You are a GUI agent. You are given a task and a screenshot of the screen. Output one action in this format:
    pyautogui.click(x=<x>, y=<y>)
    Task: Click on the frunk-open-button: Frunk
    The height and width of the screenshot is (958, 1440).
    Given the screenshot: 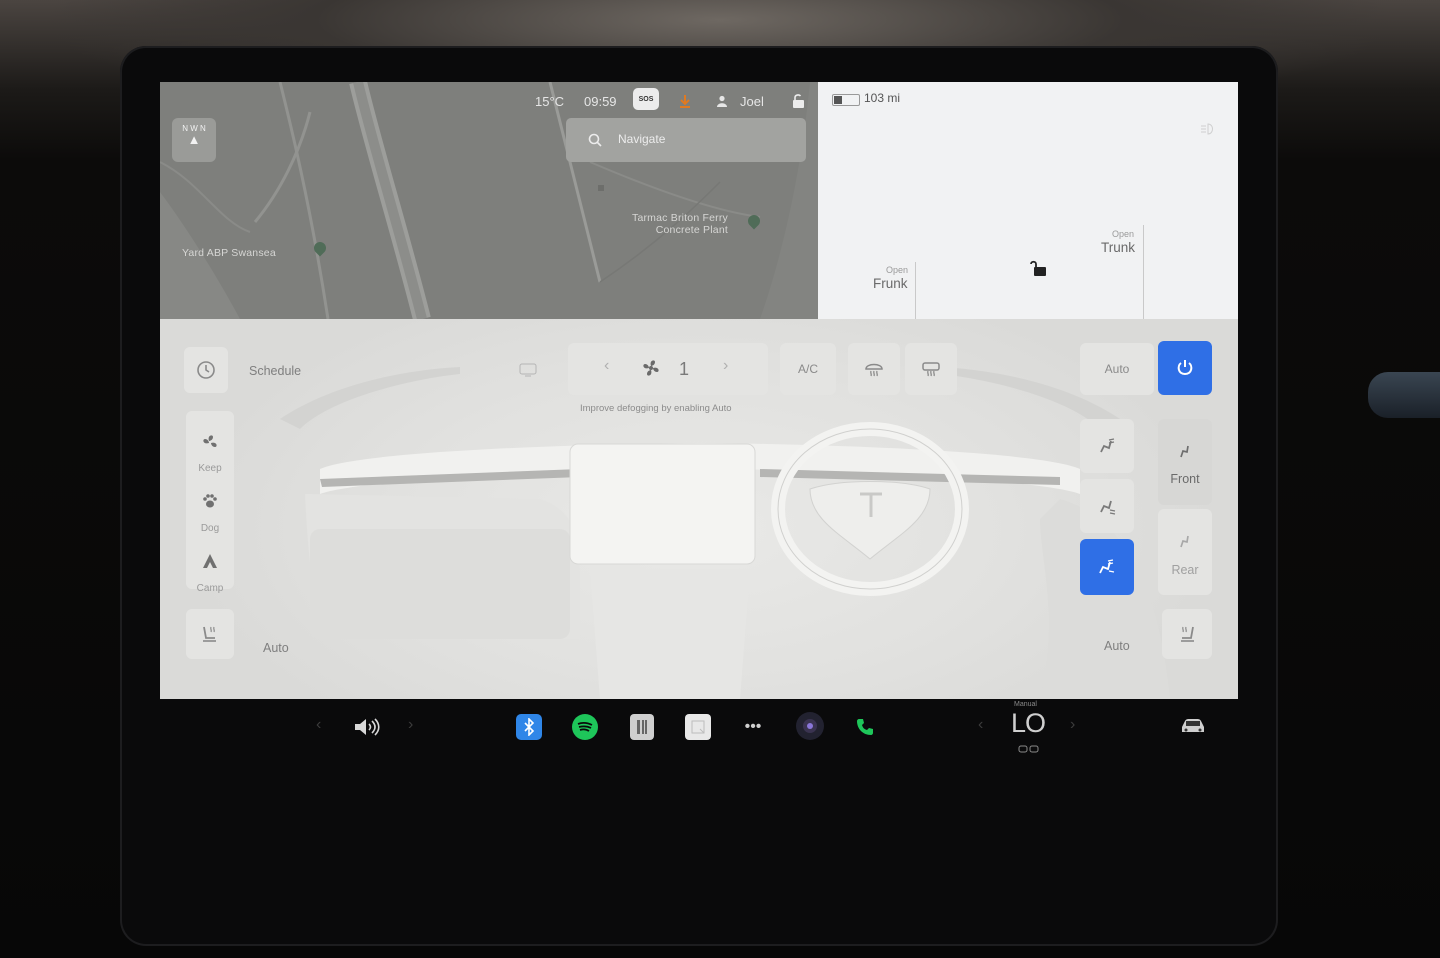 What is the action you would take?
    pyautogui.click(x=890, y=283)
    